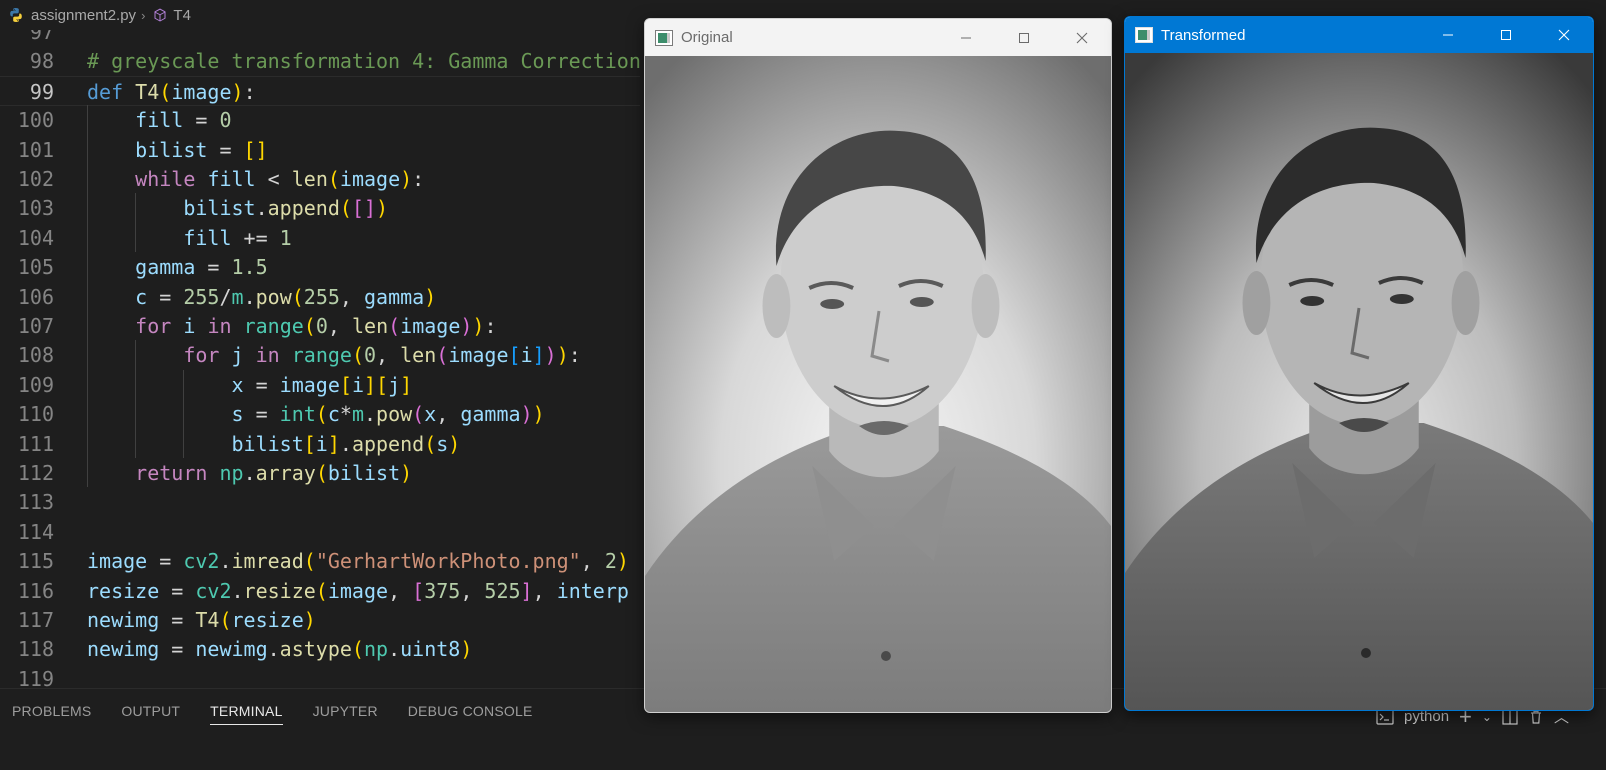 The width and height of the screenshot is (1606, 770). I want to click on code-line: 103 bilist.append([]), so click(320, 208).